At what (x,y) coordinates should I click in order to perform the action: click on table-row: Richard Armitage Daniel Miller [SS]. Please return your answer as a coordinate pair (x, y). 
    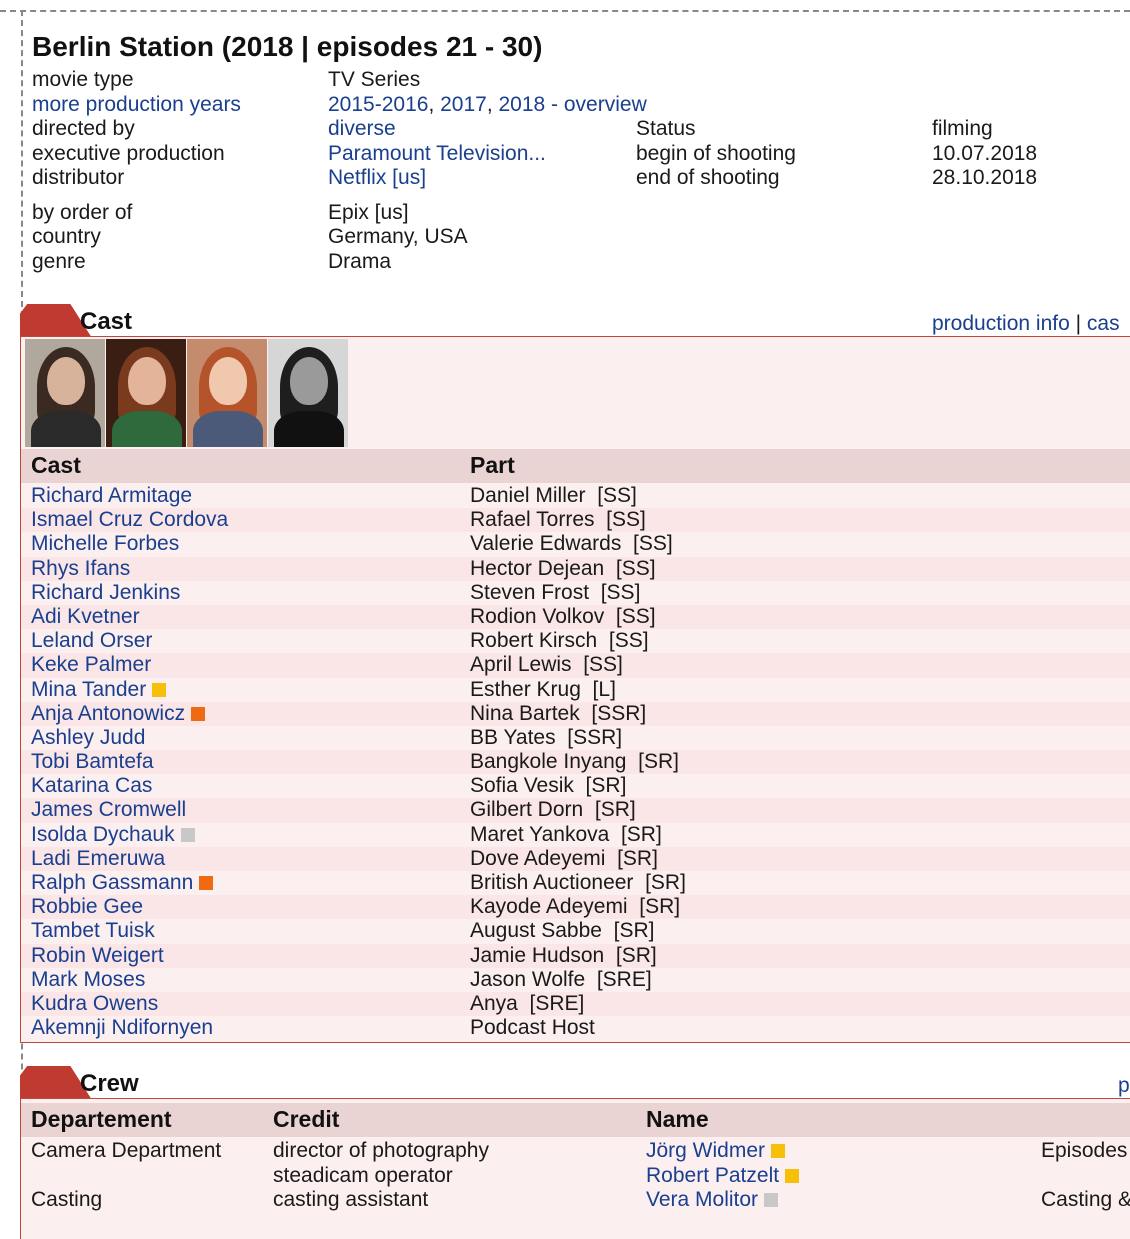
    Looking at the image, I should click on (575, 496).